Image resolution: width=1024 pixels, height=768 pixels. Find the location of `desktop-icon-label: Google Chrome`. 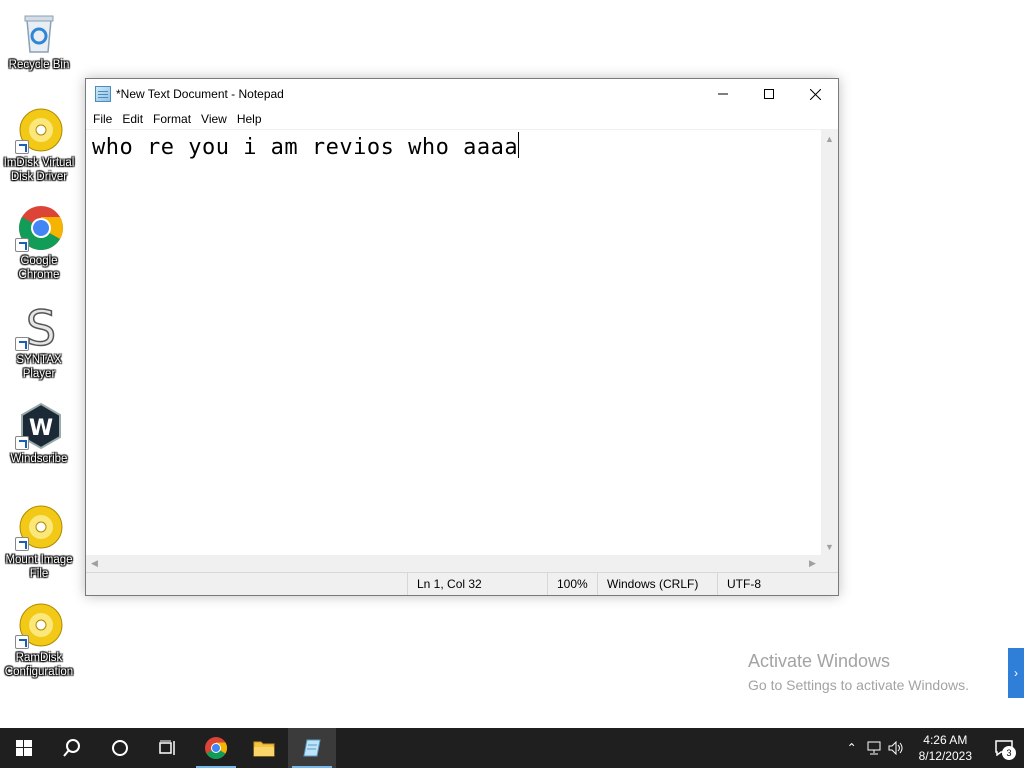

desktop-icon-label: Google Chrome is located at coordinates (39, 268).